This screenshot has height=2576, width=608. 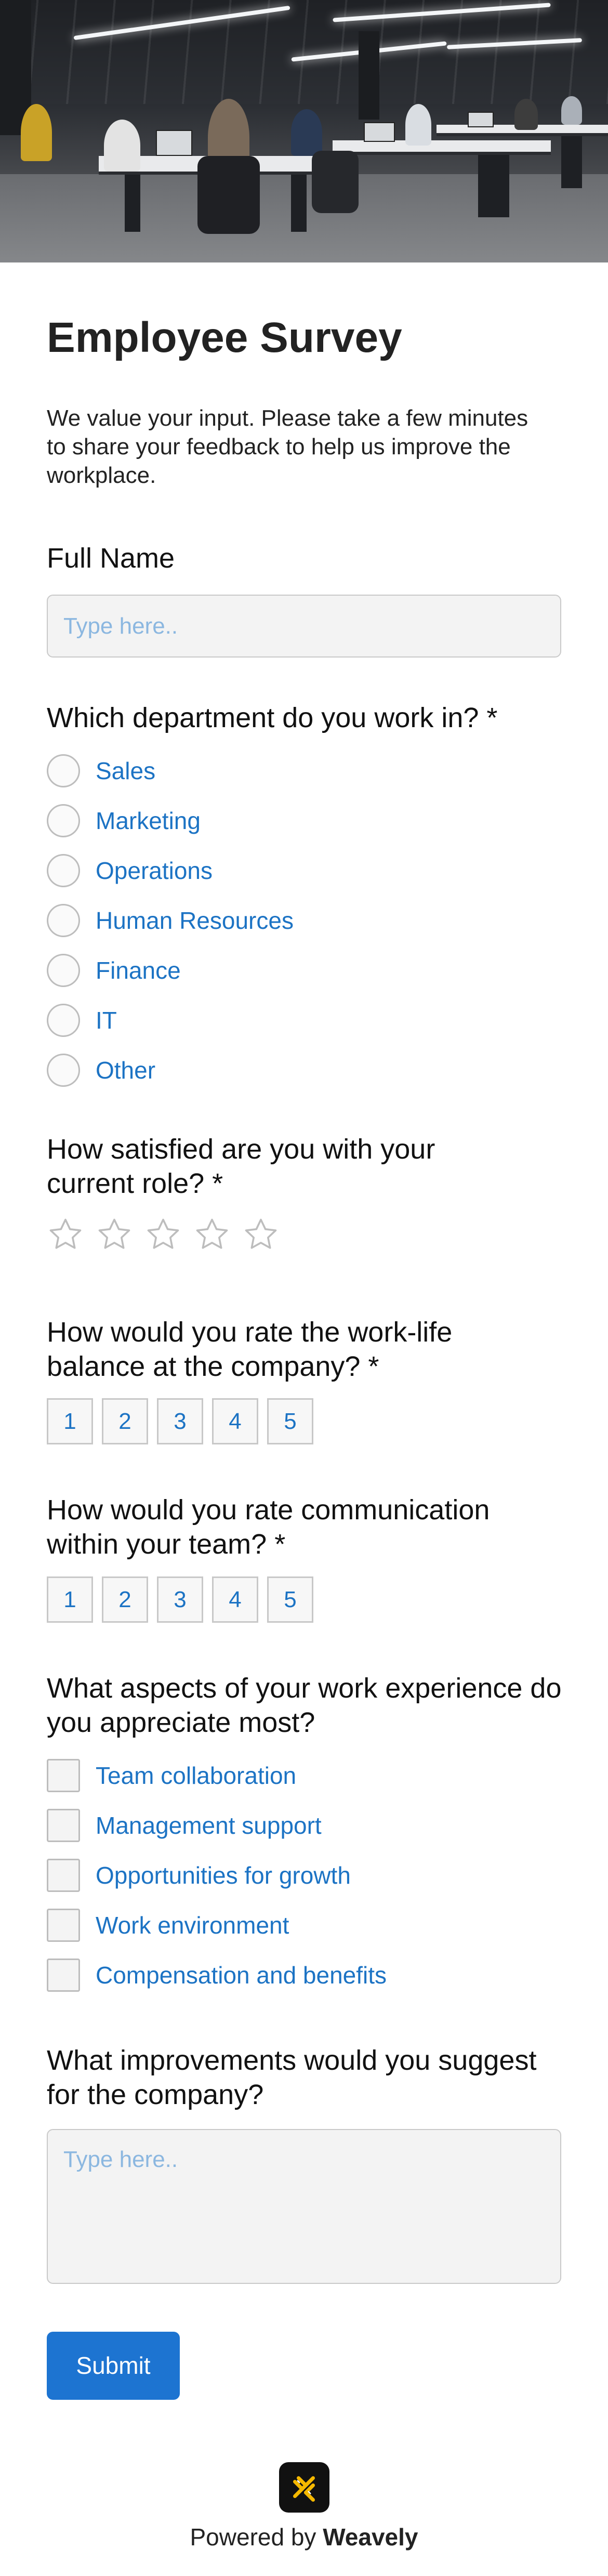 I want to click on department-option-operations: Operations, so click(x=304, y=871).